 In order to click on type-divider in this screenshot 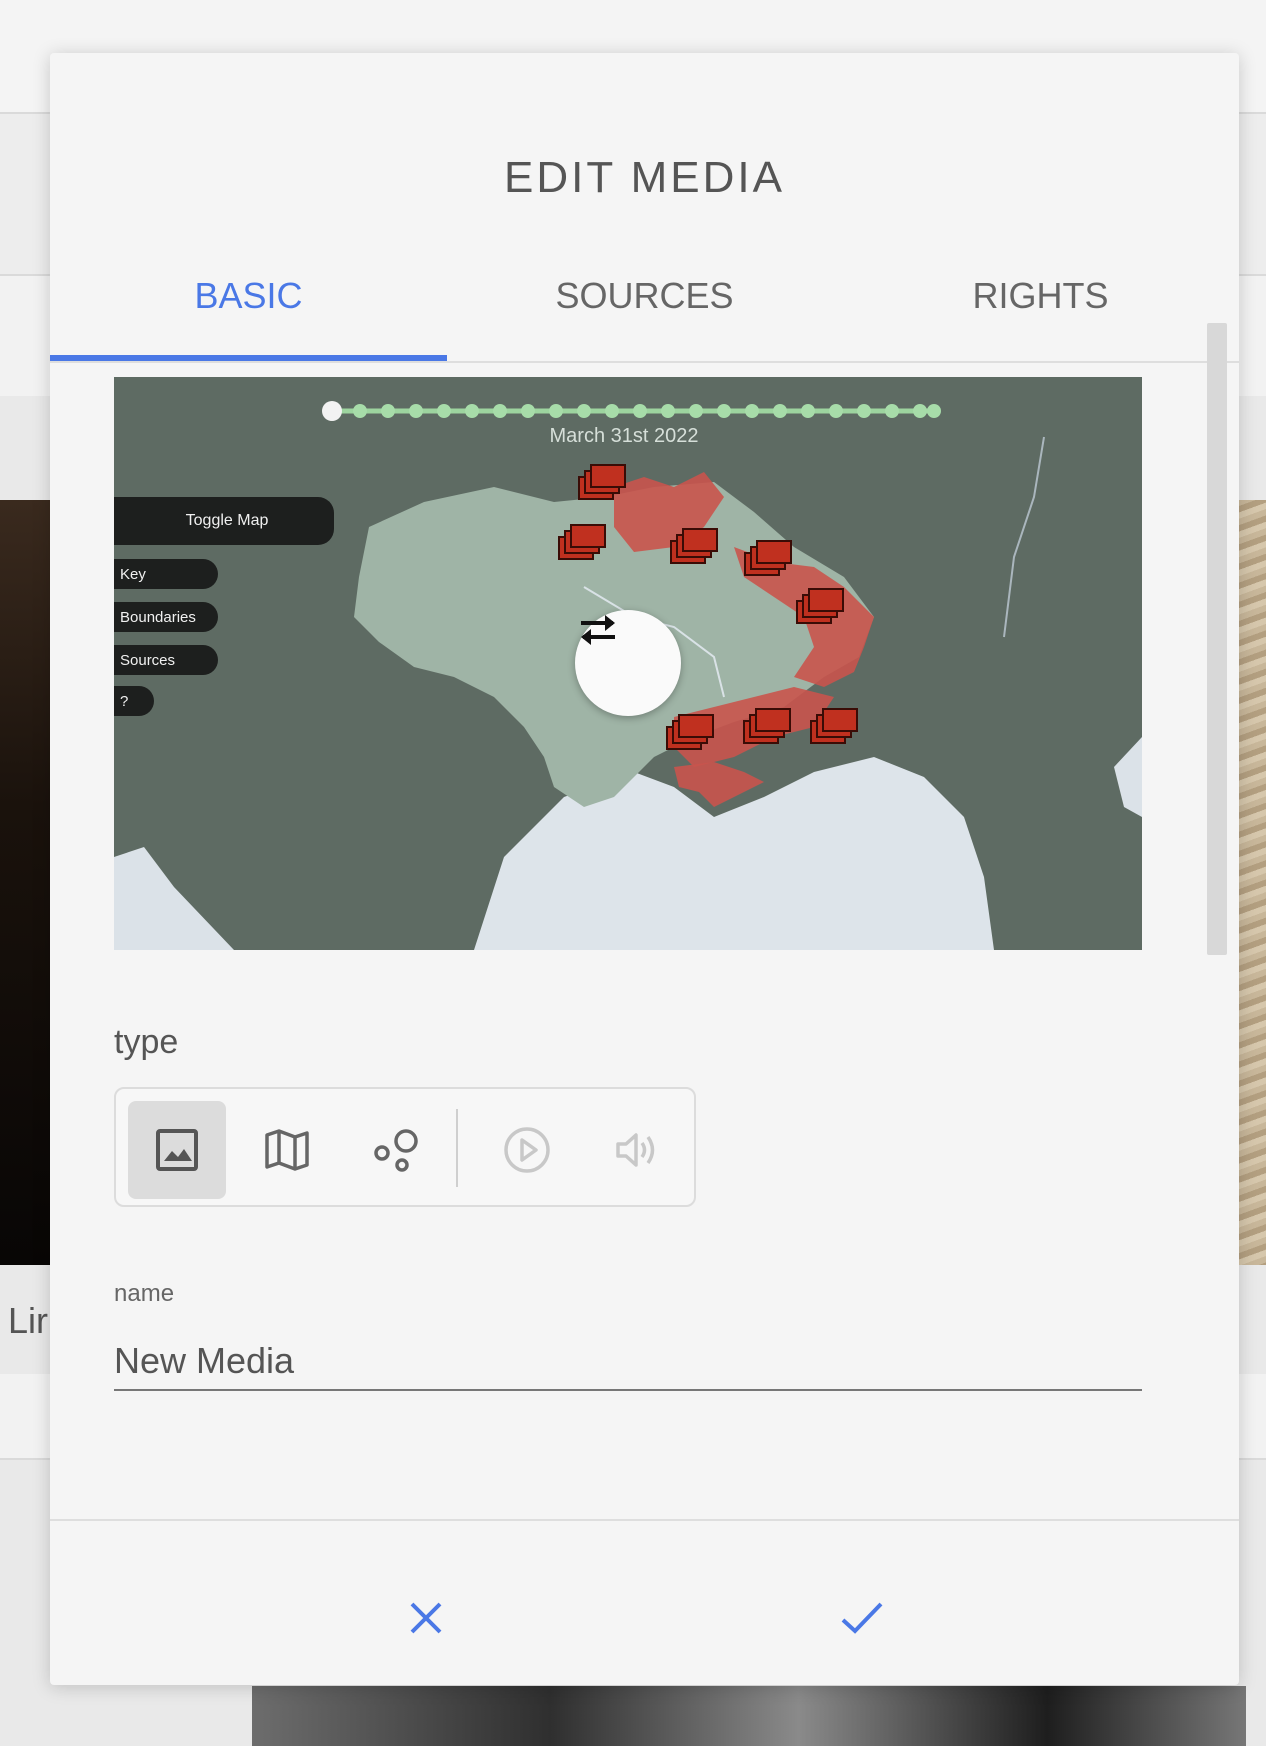, I will do `click(457, 1148)`.